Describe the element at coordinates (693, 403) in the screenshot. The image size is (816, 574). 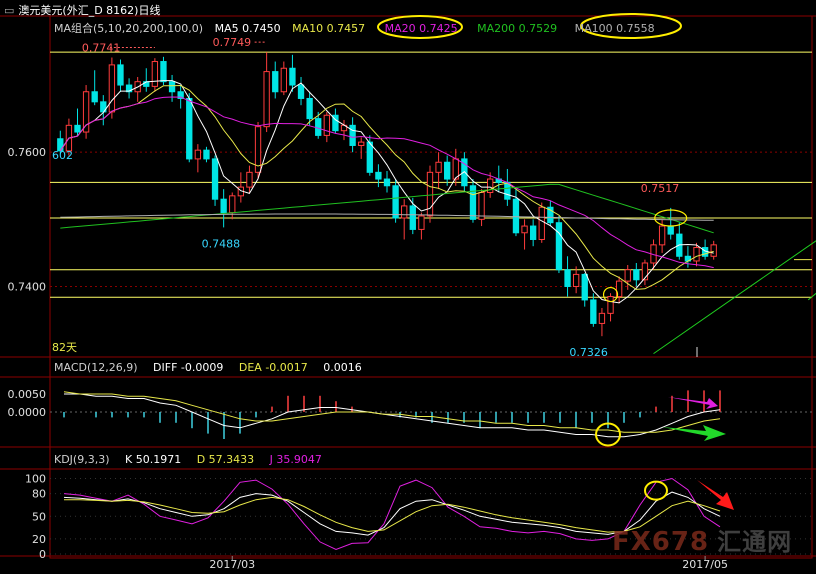
I see `macd-upward-arrow` at that location.